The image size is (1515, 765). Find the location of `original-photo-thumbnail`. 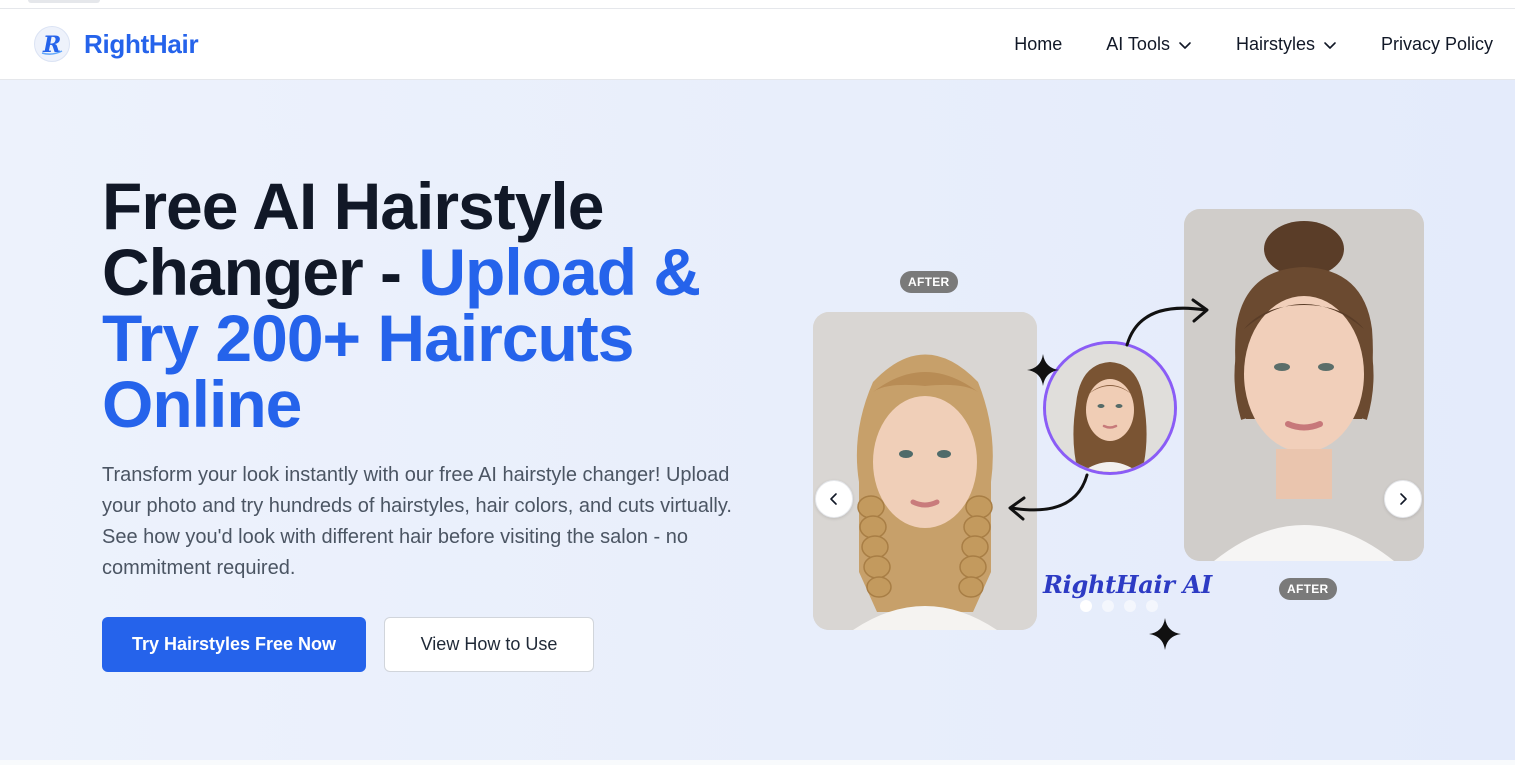

original-photo-thumbnail is located at coordinates (1110, 408).